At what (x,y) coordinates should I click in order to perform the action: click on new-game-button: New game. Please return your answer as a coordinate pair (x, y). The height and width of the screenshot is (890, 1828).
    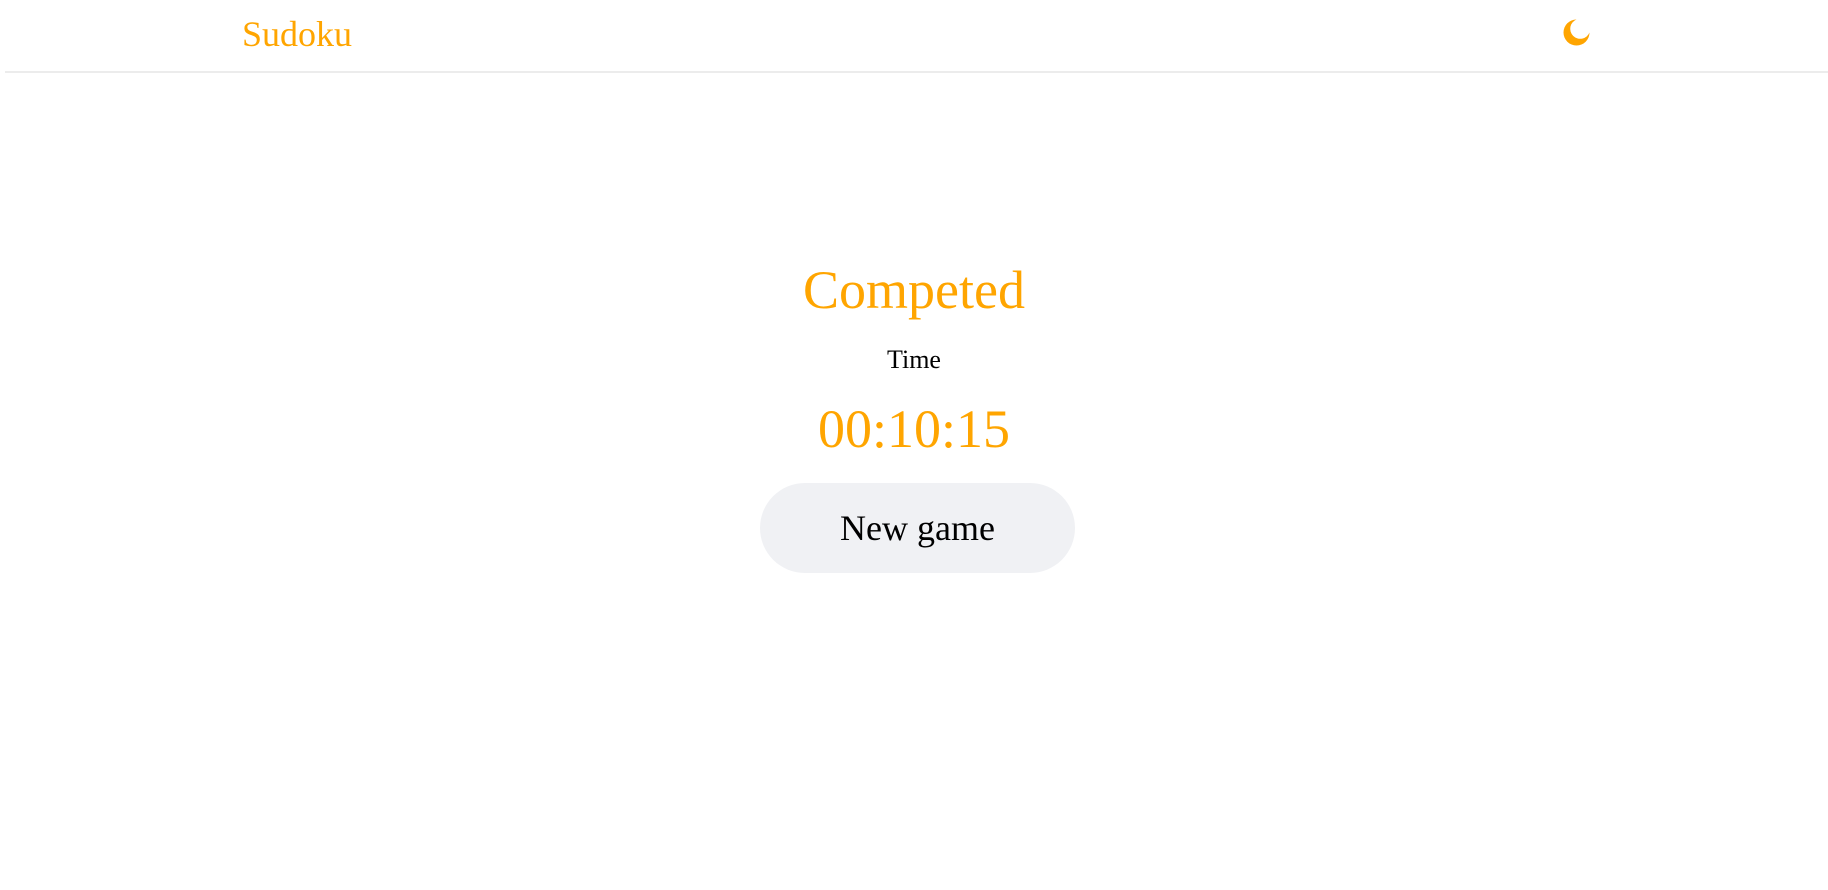
    Looking at the image, I should click on (917, 528).